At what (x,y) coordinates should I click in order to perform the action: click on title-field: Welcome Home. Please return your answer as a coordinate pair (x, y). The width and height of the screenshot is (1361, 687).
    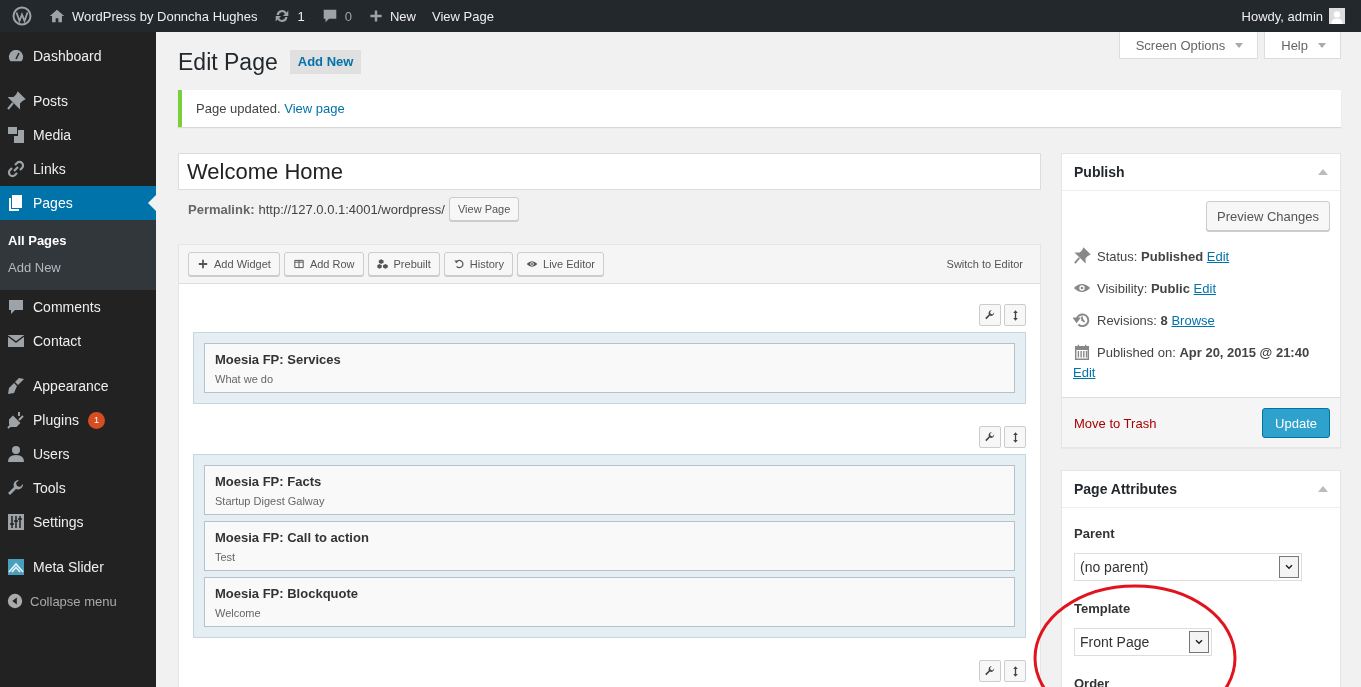
    Looking at the image, I should click on (609, 171).